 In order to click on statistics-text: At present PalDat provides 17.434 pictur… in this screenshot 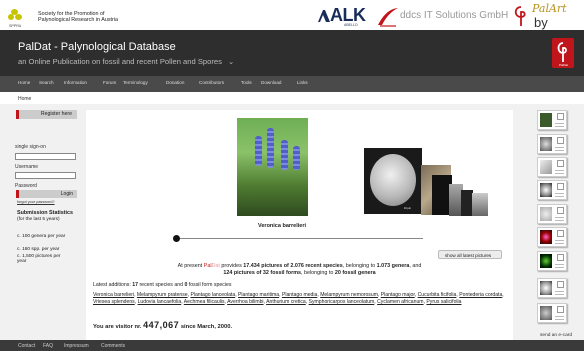, I will do `click(299, 269)`.